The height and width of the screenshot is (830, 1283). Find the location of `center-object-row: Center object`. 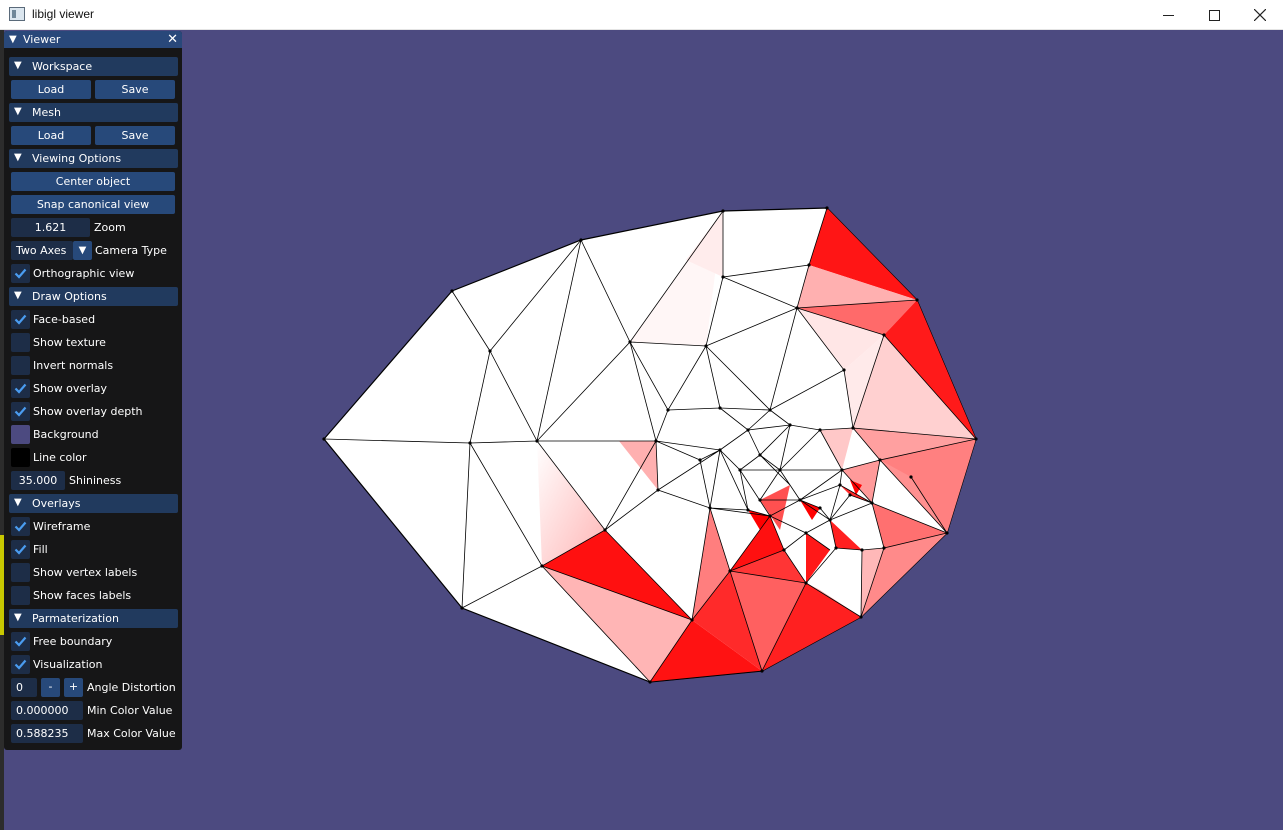

center-object-row: Center object is located at coordinates (93, 181).